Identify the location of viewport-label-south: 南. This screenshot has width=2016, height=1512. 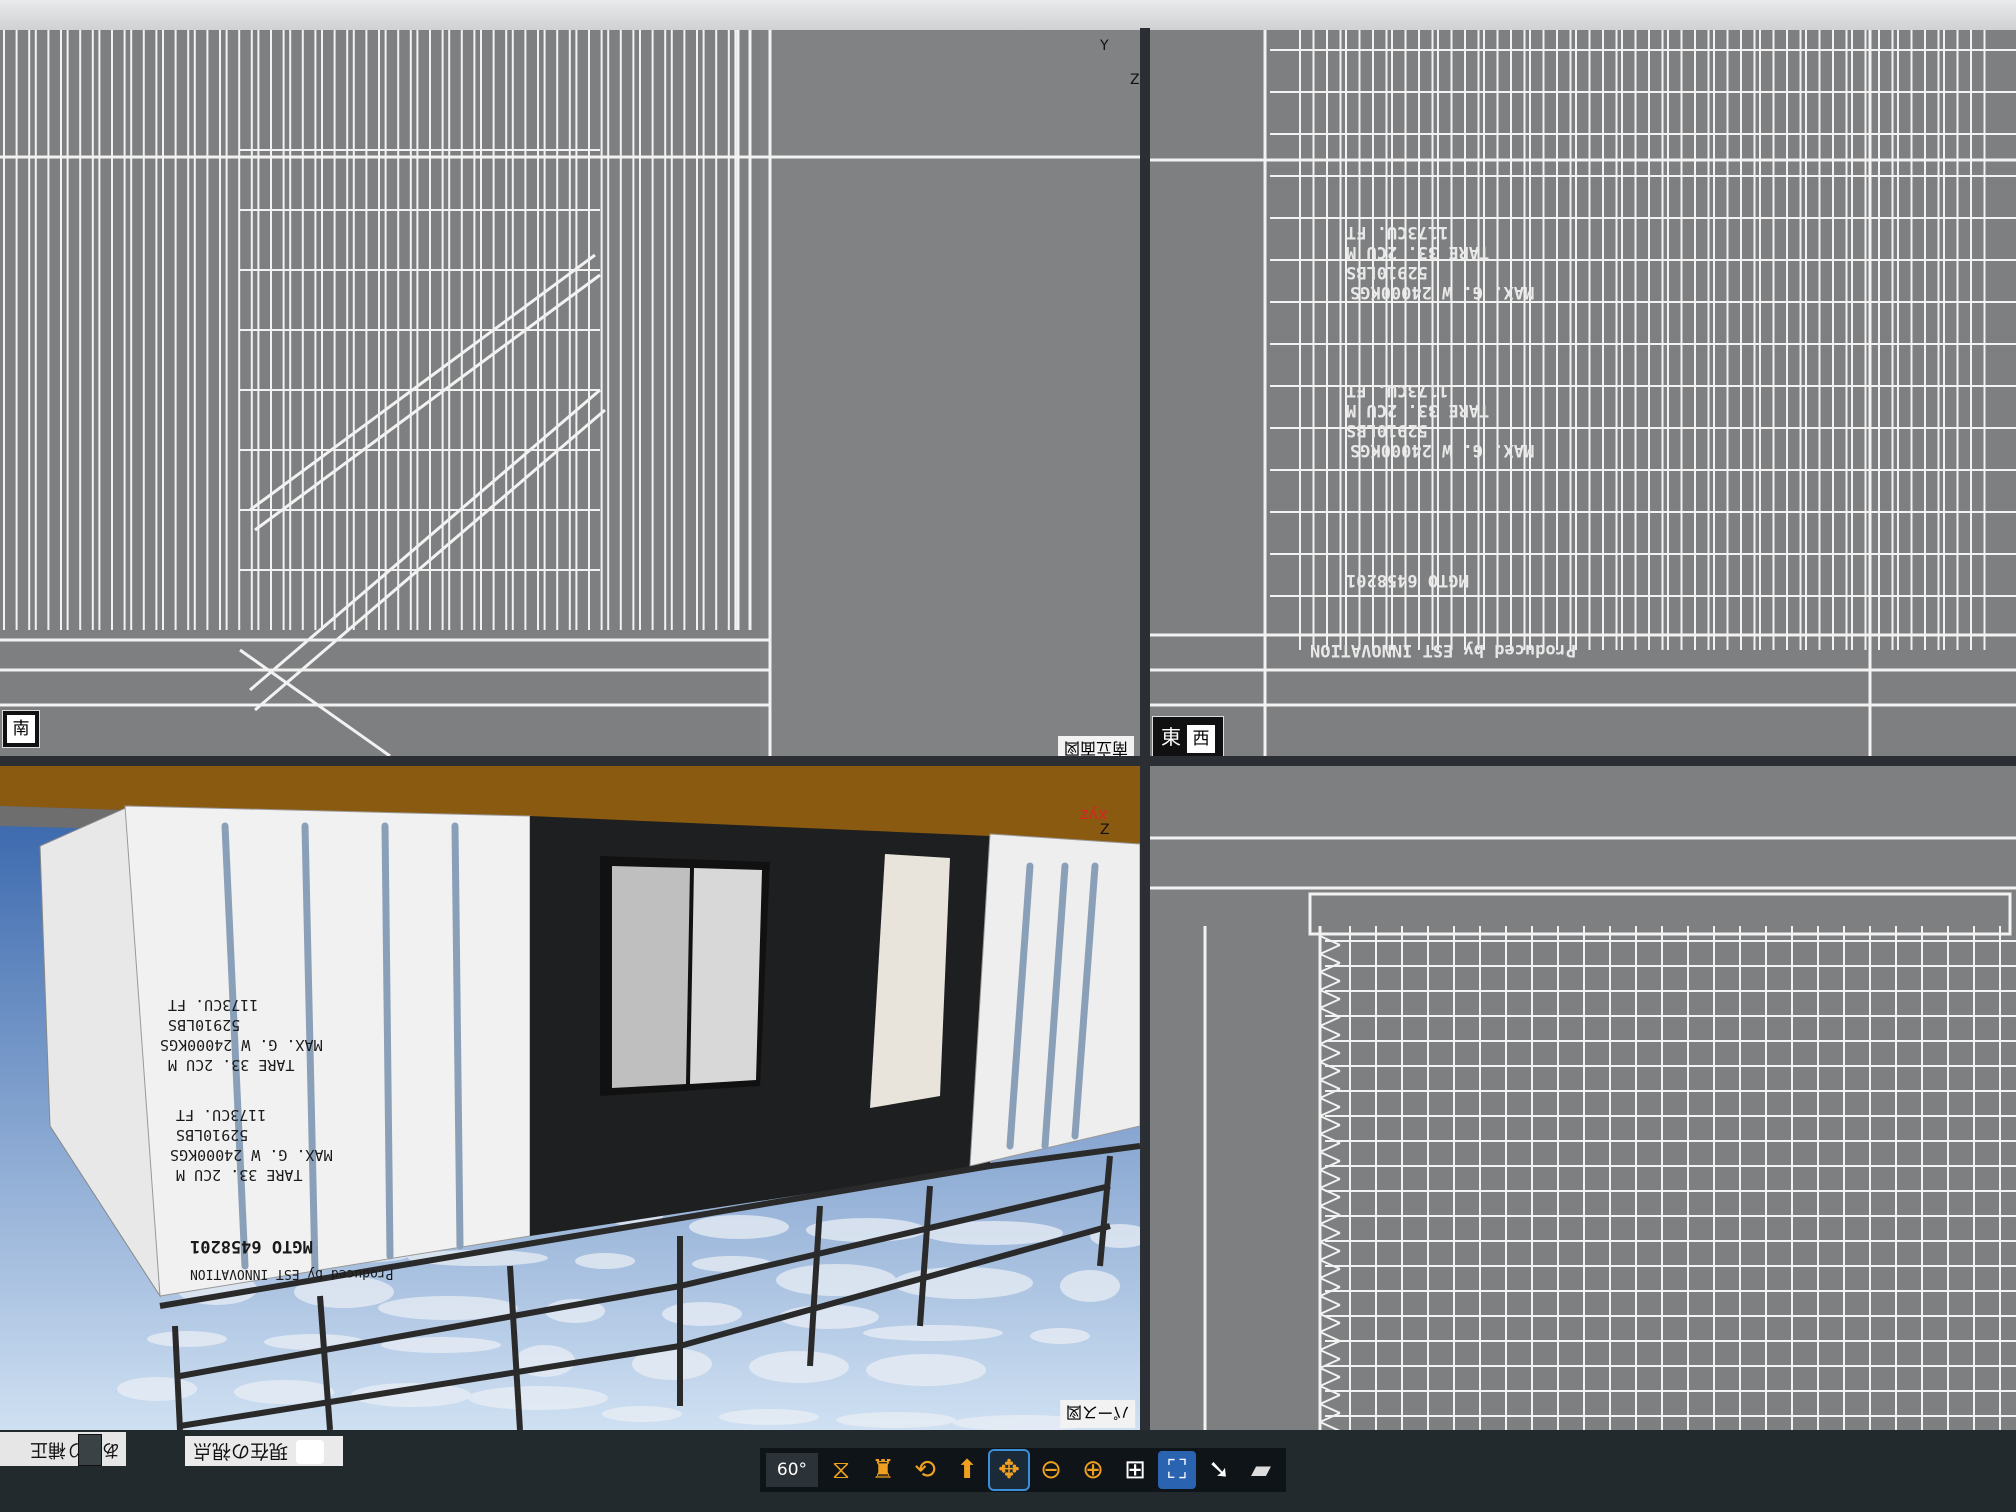
(21, 729).